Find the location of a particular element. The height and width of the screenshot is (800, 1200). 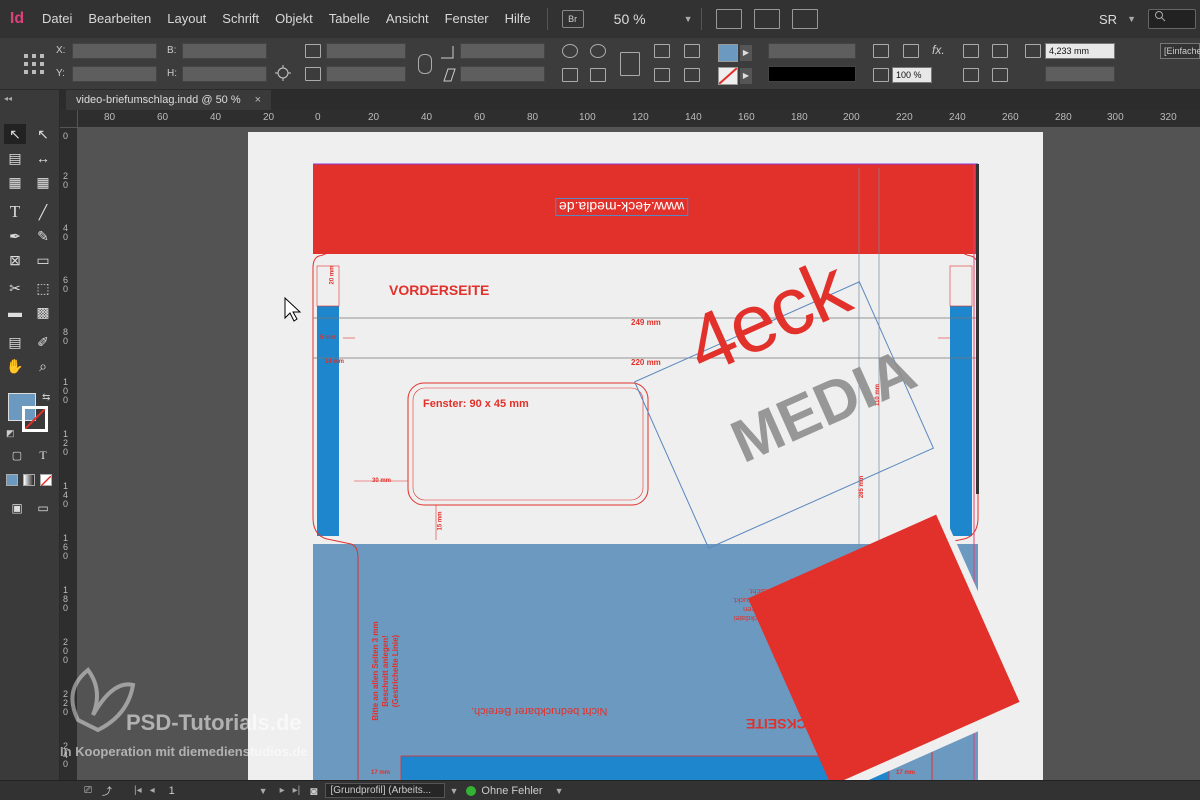

rotate-cw-icon is located at coordinates (570, 51).